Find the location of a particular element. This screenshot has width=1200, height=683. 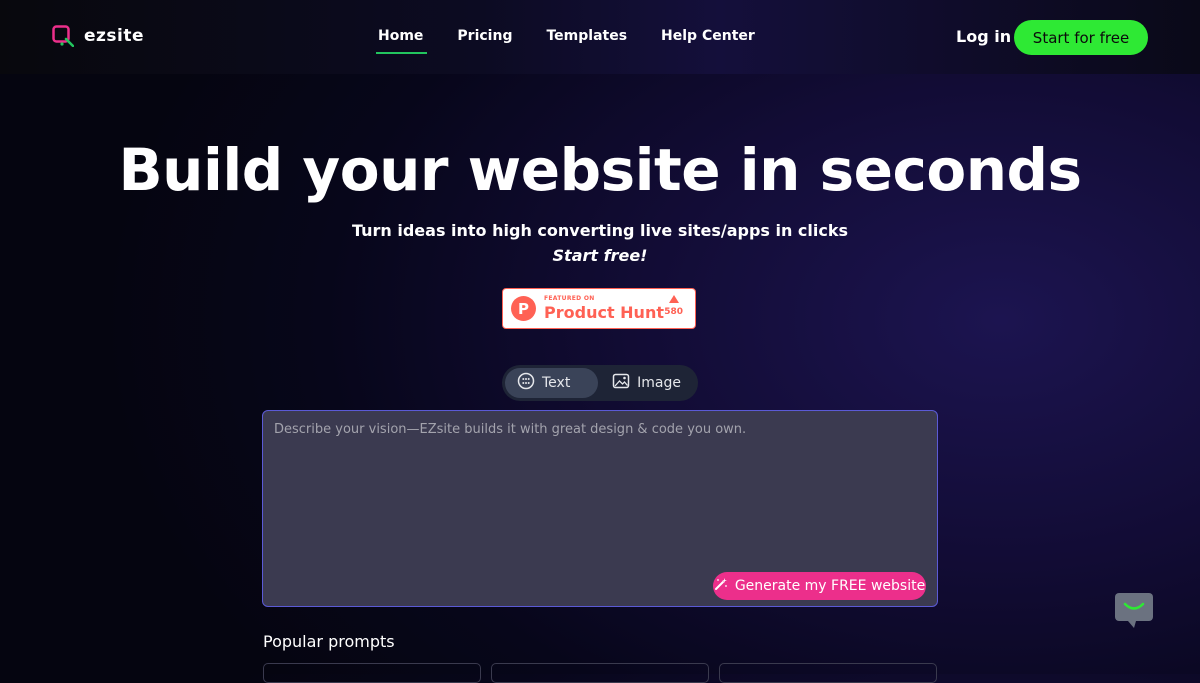

tab-image-label: Image is located at coordinates (659, 383).